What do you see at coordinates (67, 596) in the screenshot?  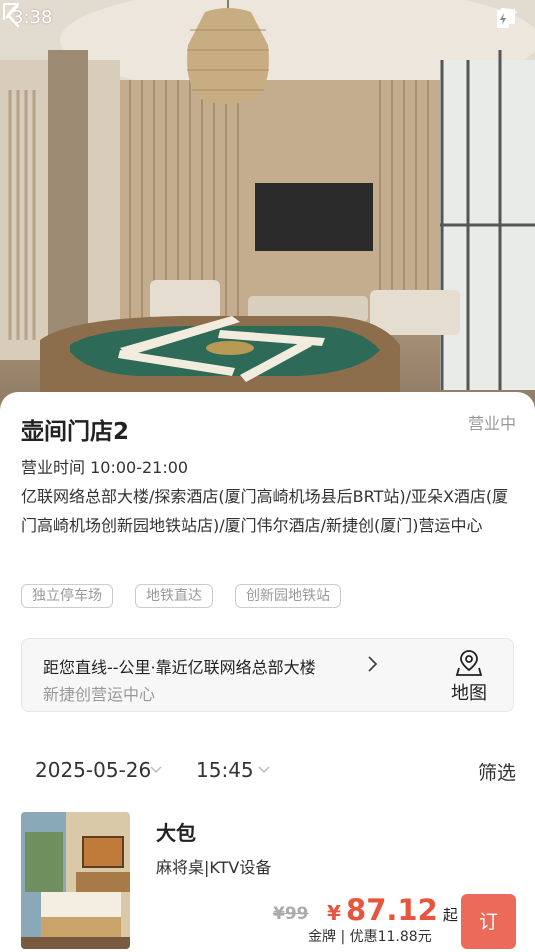 I see `tag-parking: 独立停车场` at bounding box center [67, 596].